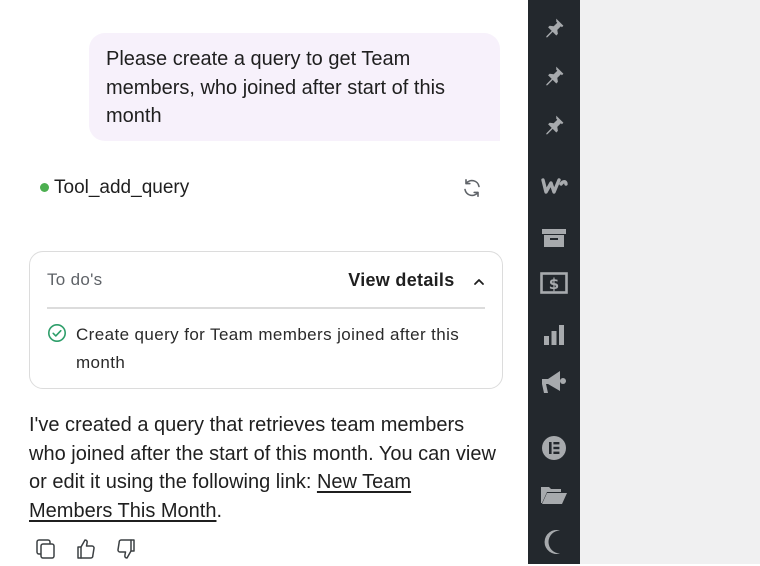  I want to click on folder-icon, so click(554, 495).